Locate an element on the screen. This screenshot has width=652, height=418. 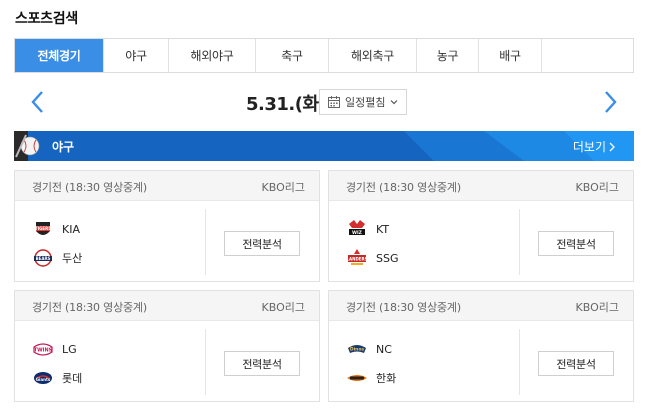
team-name: 한화 is located at coordinates (386, 378).